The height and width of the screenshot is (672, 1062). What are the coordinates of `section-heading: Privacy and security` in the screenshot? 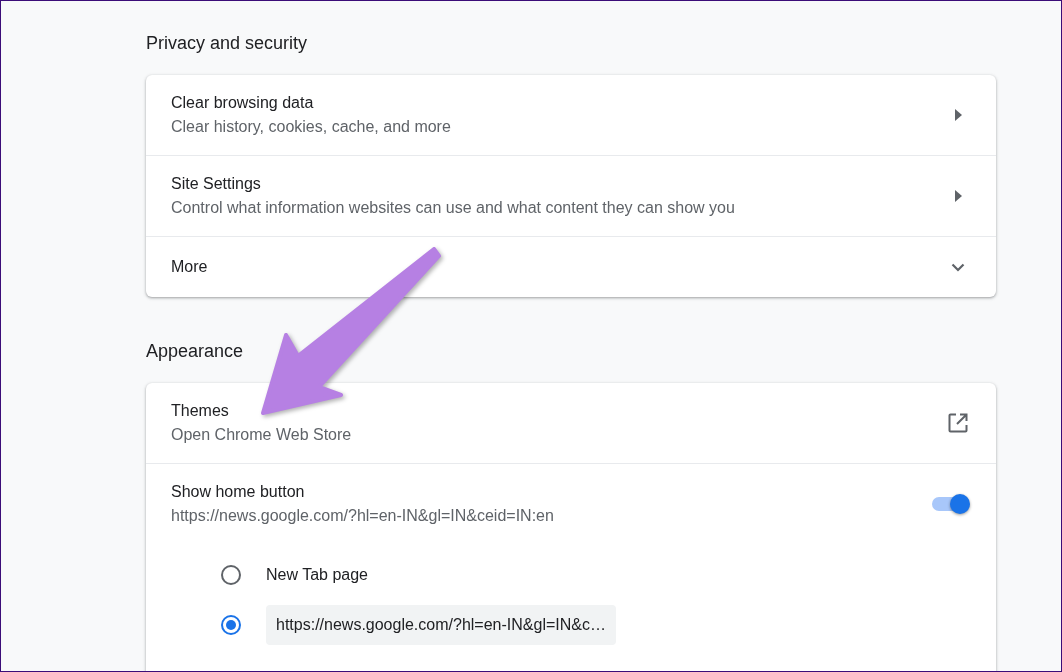 It's located at (227, 43).